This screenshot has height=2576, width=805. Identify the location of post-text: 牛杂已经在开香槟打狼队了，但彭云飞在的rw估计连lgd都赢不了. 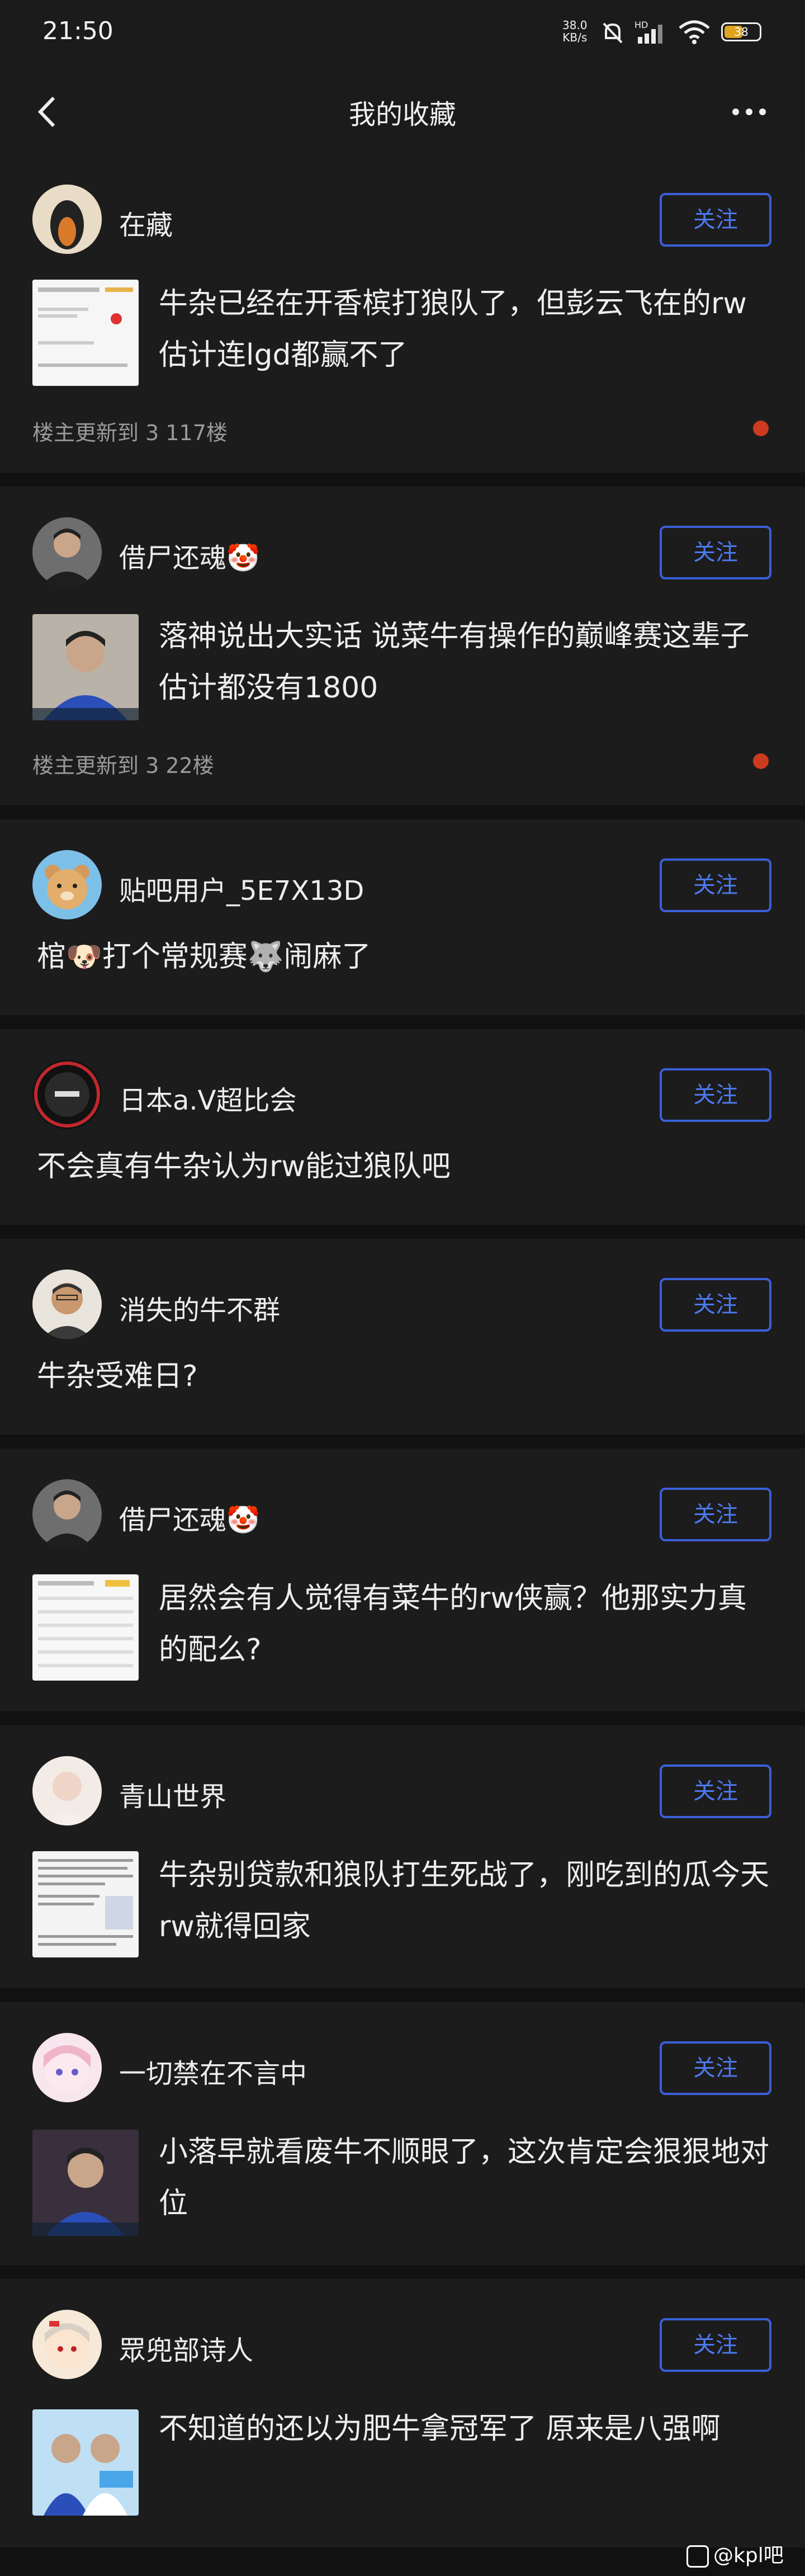
(466, 329).